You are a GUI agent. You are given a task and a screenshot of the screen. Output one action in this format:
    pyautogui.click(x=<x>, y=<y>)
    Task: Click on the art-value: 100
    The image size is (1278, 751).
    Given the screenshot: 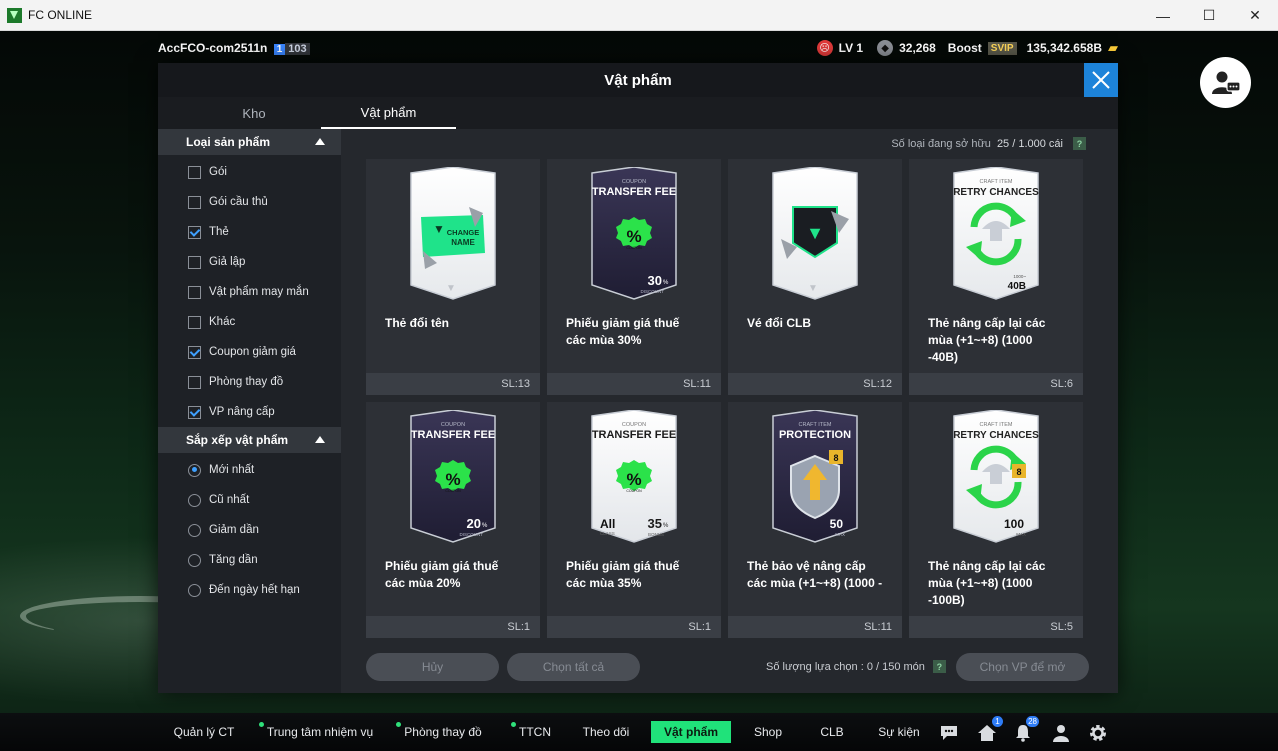 What is the action you would take?
    pyautogui.click(x=1014, y=524)
    